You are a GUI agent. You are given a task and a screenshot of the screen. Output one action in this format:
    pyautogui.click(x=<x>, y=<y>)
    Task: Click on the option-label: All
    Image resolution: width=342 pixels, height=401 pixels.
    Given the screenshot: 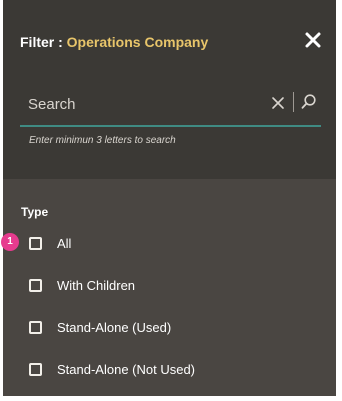 What is the action you would take?
    pyautogui.click(x=64, y=243)
    